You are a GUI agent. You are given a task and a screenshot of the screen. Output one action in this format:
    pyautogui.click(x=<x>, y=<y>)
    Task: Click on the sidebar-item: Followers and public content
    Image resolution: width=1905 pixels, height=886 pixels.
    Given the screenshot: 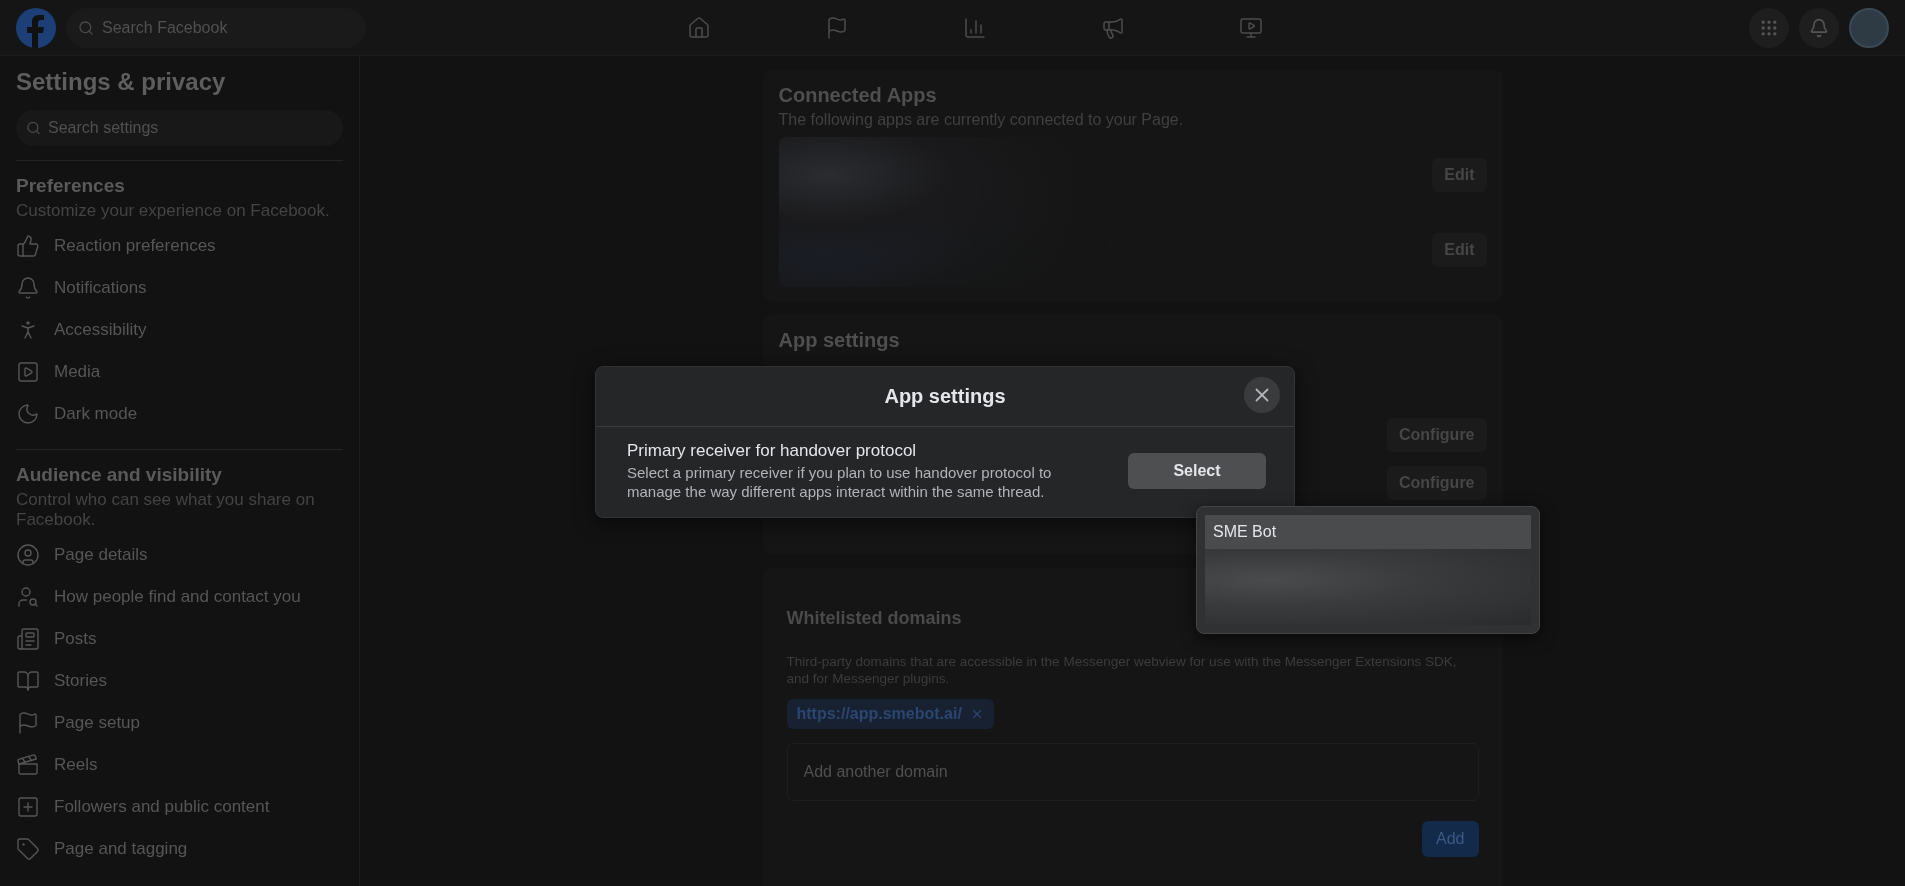 What is the action you would take?
    pyautogui.click(x=179, y=807)
    